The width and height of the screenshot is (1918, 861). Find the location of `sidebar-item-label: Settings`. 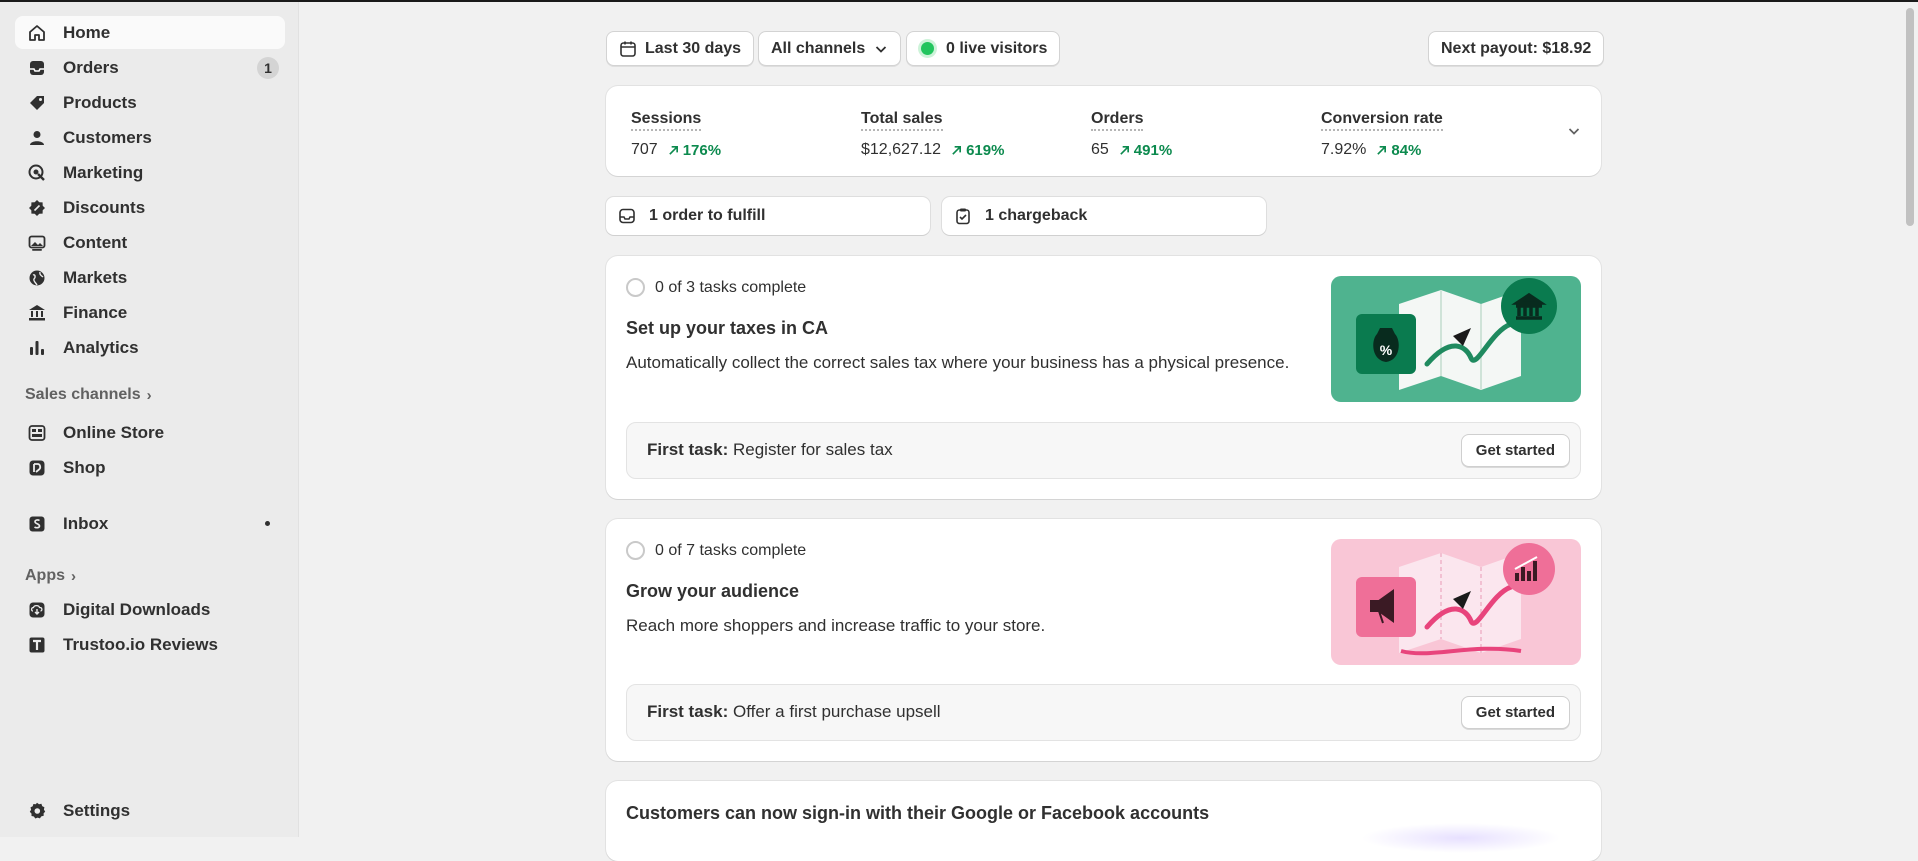

sidebar-item-label: Settings is located at coordinates (97, 810).